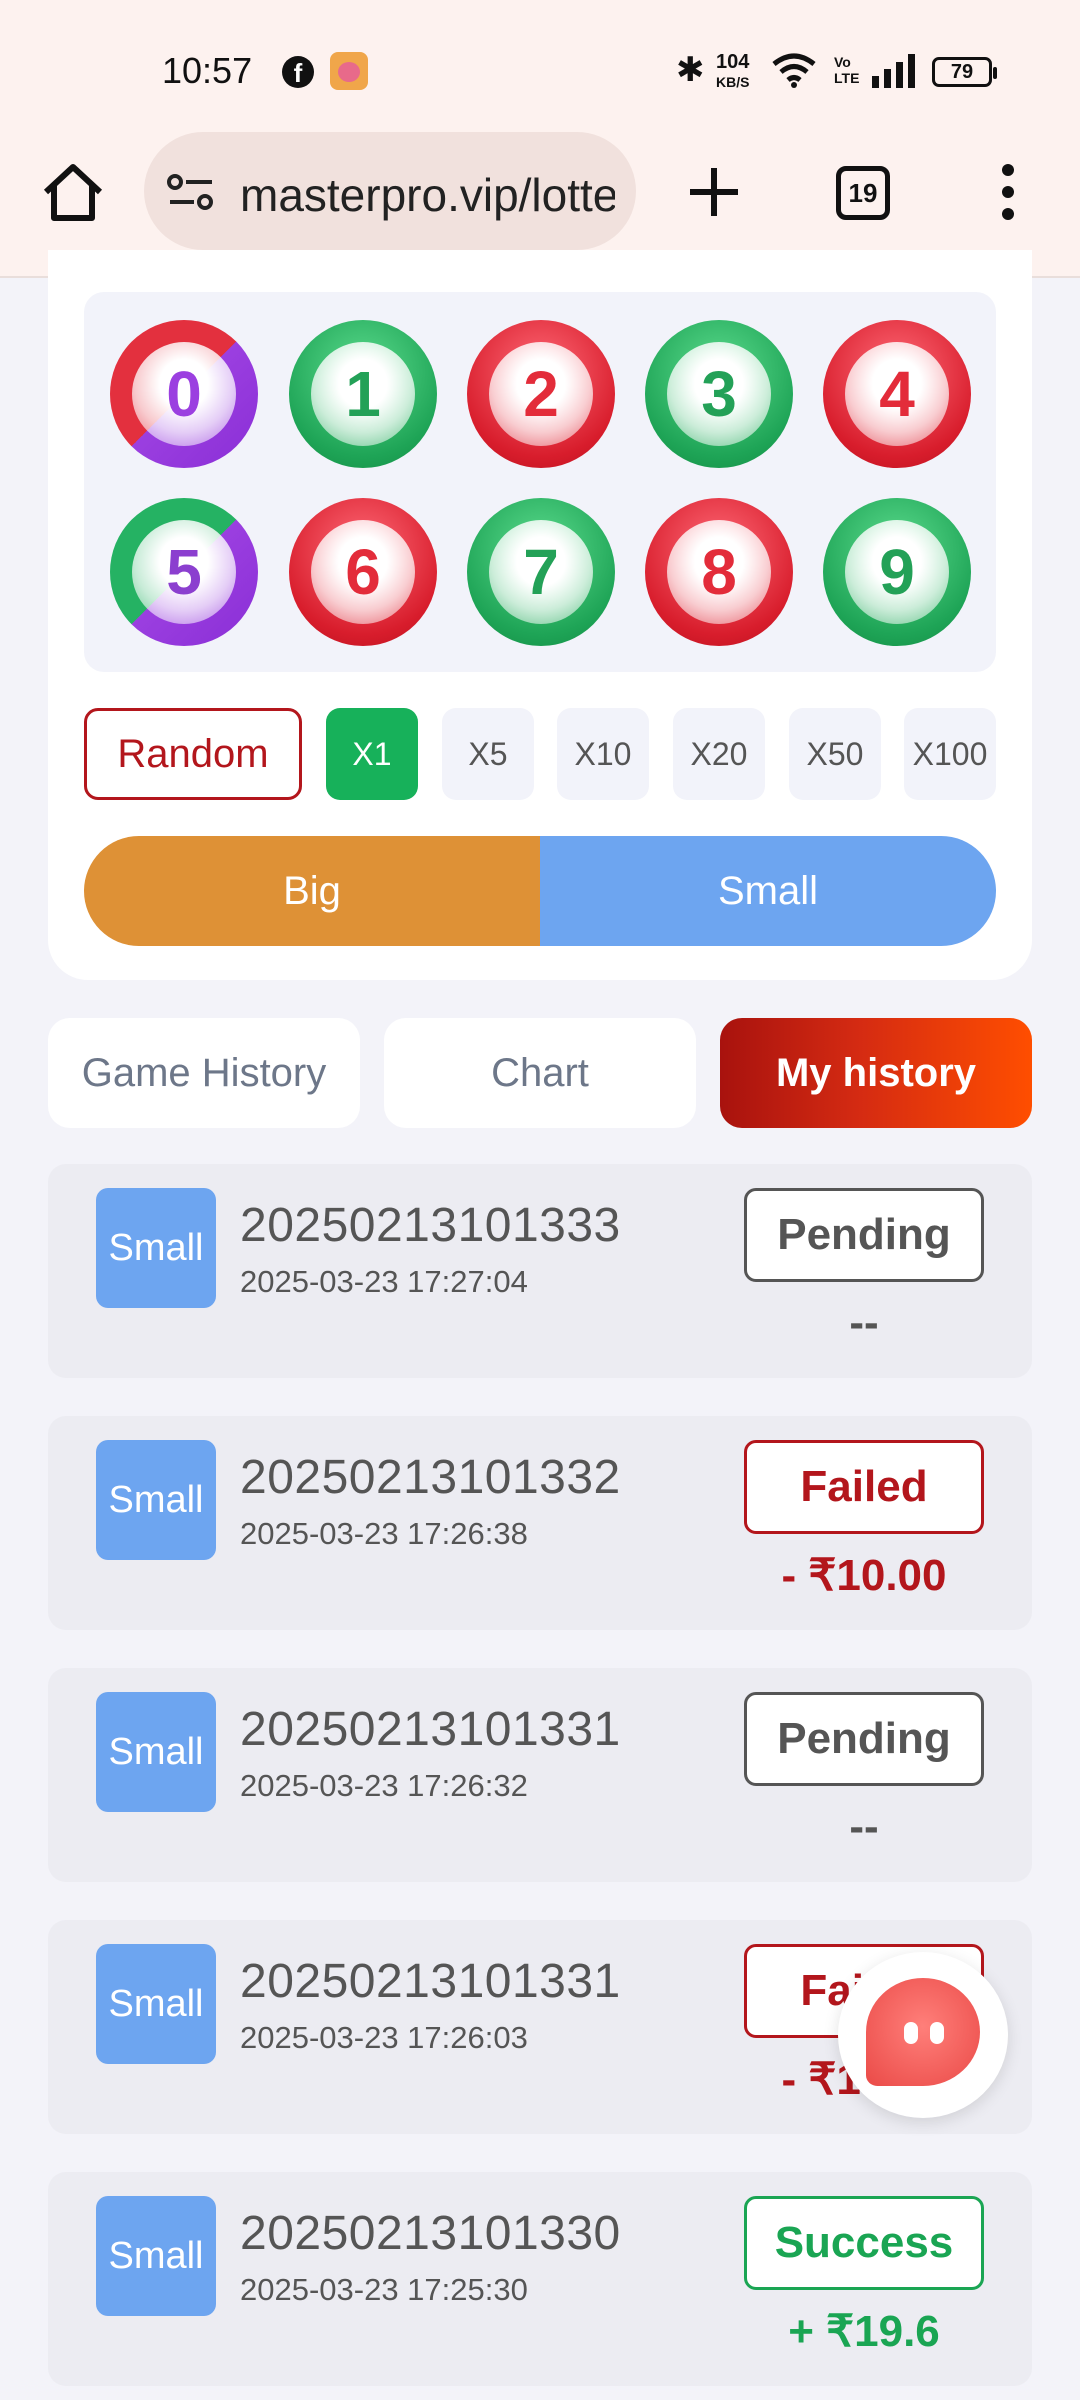  Describe the element at coordinates (950, 754) in the screenshot. I see `multiplier-x100: X100` at that location.